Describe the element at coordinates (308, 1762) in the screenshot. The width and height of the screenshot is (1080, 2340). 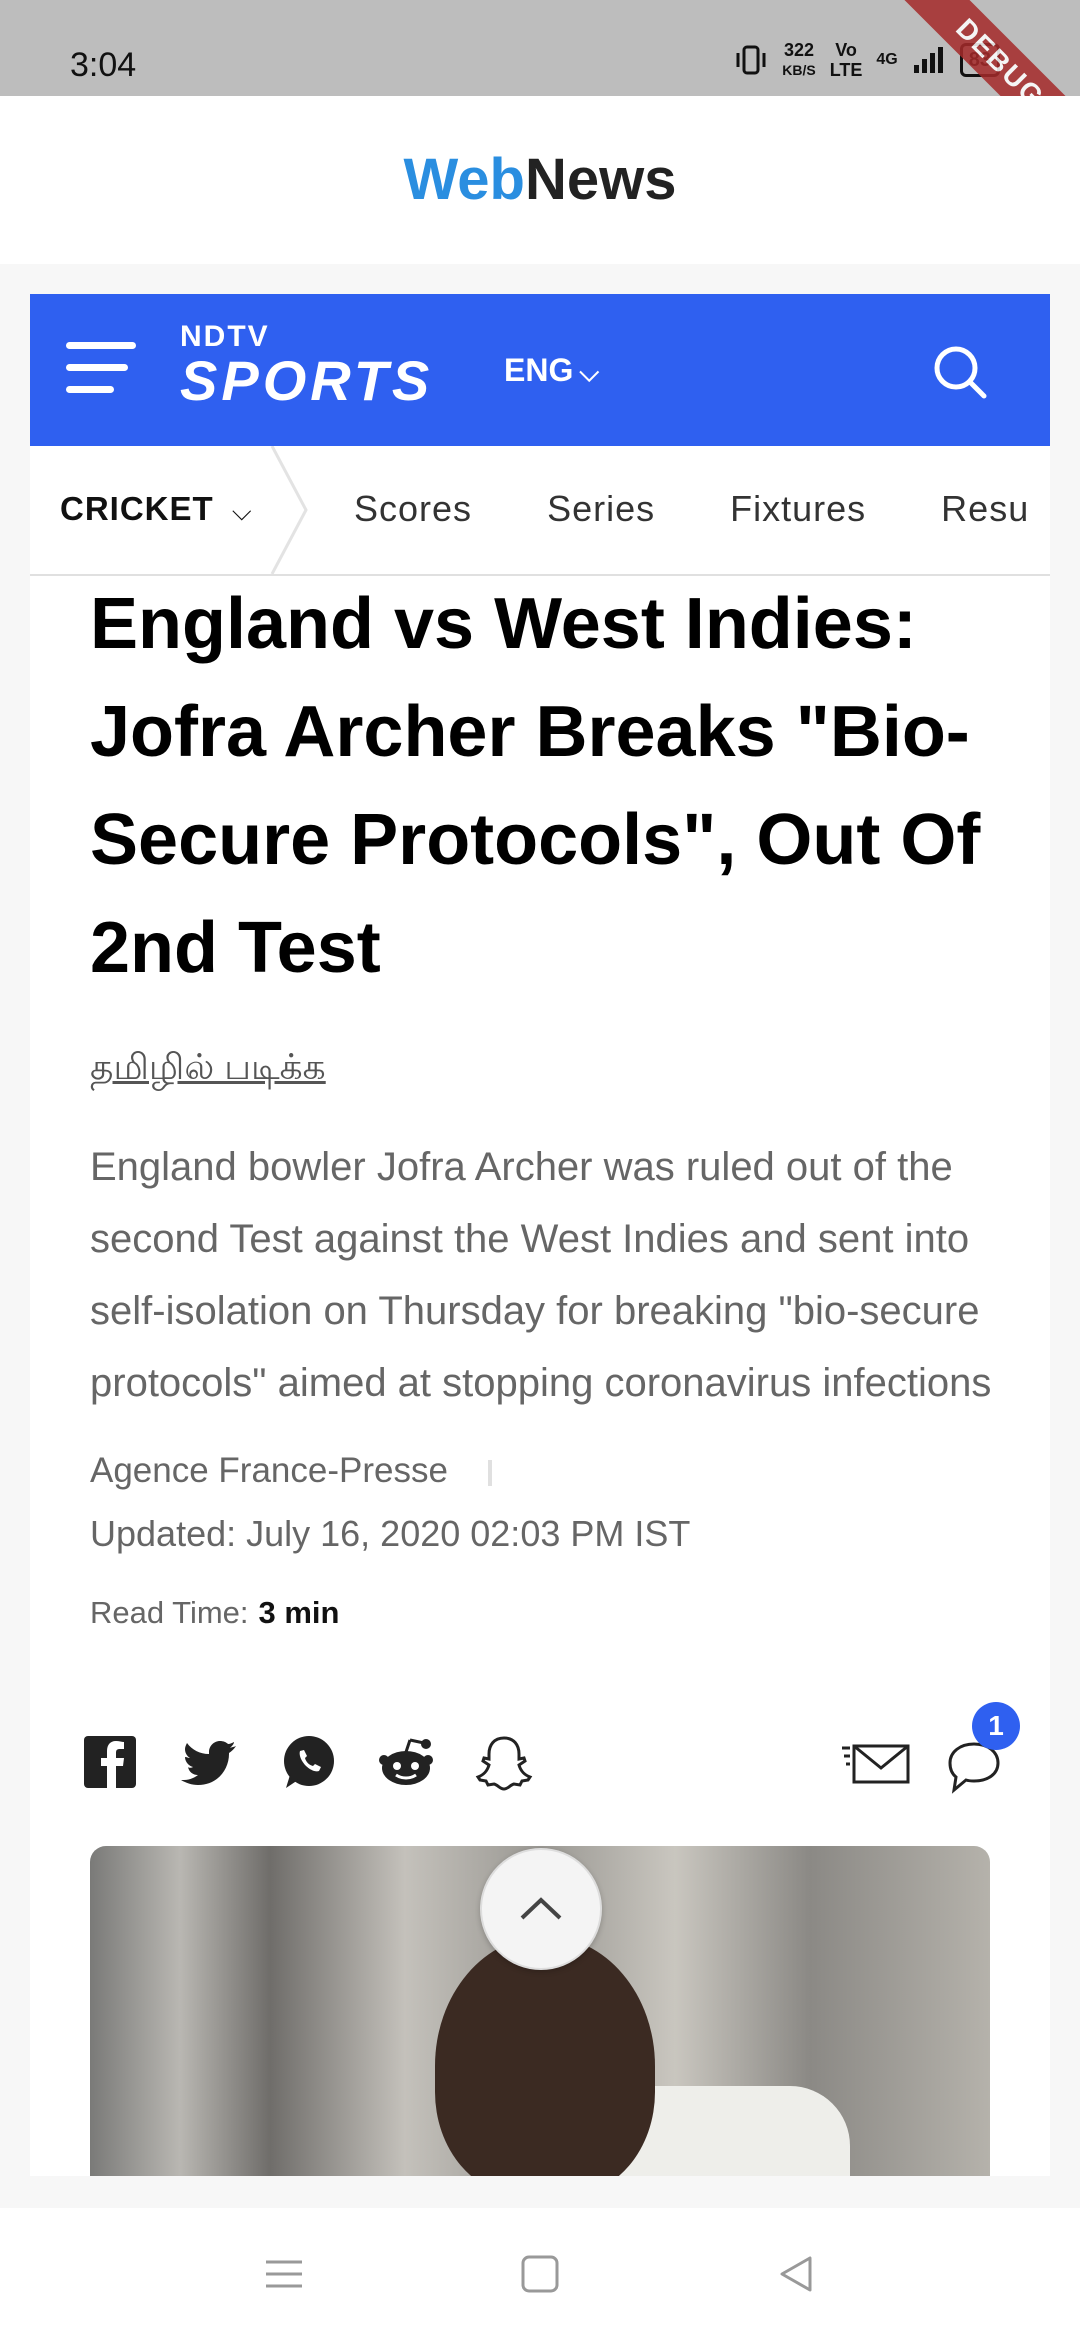
I see `whatsapp-icon` at that location.